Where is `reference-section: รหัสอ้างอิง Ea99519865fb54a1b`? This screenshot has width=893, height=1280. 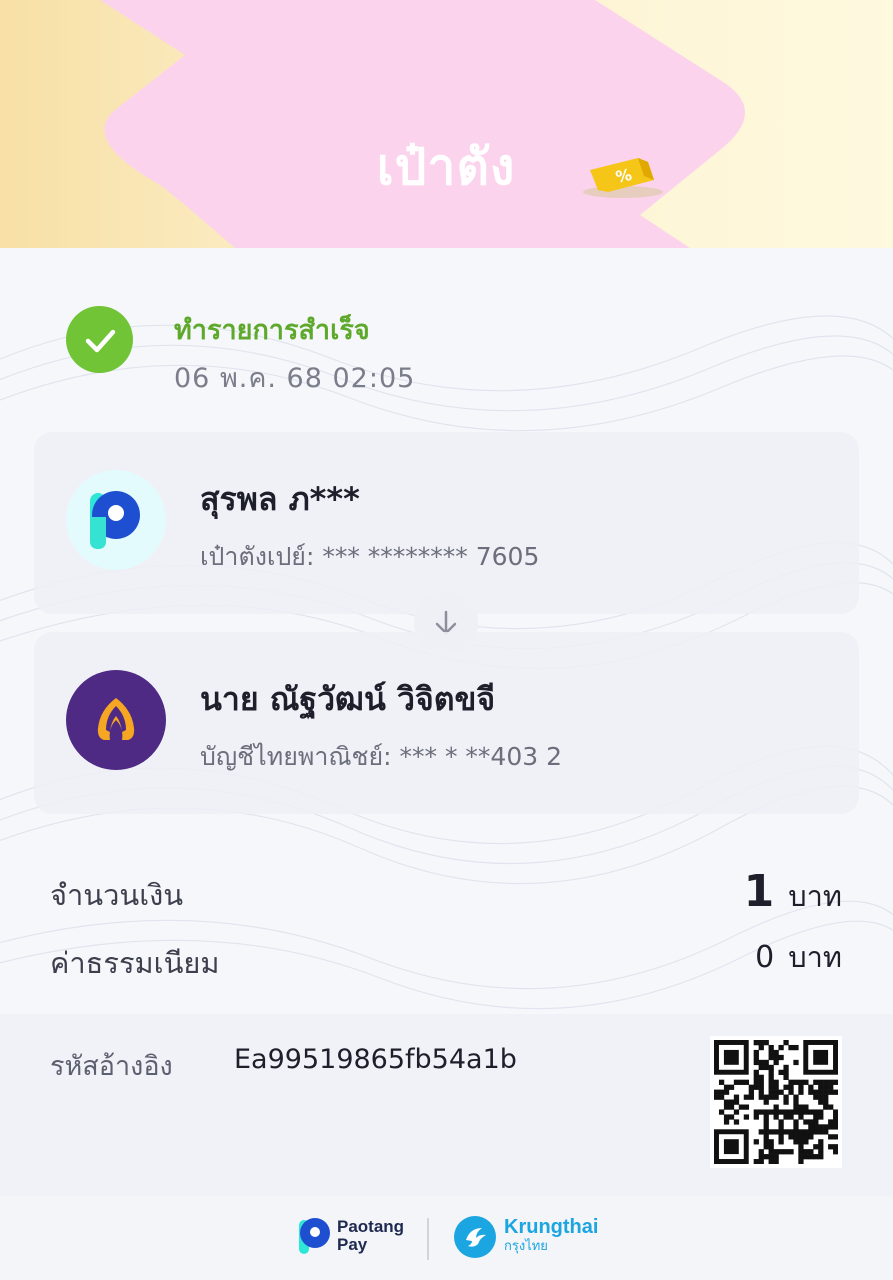
reference-section: รหัสอ้างอิง Ea99519865fb54a1b is located at coordinates (446, 1105).